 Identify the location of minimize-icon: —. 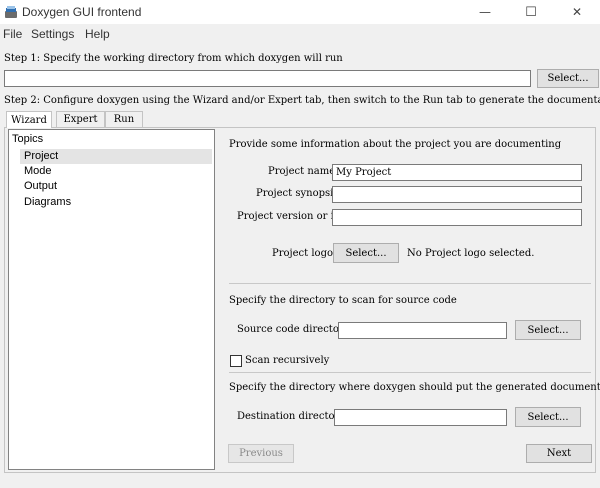
(485, 12).